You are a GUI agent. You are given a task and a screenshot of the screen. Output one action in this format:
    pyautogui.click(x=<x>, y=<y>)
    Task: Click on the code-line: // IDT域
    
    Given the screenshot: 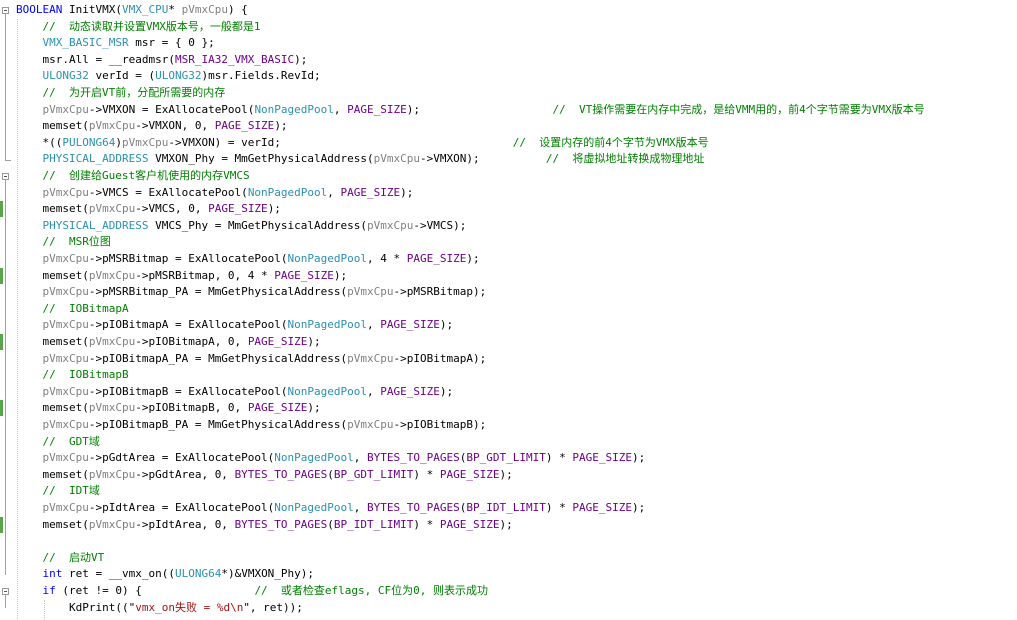 What is the action you would take?
    pyautogui.click(x=58, y=491)
    